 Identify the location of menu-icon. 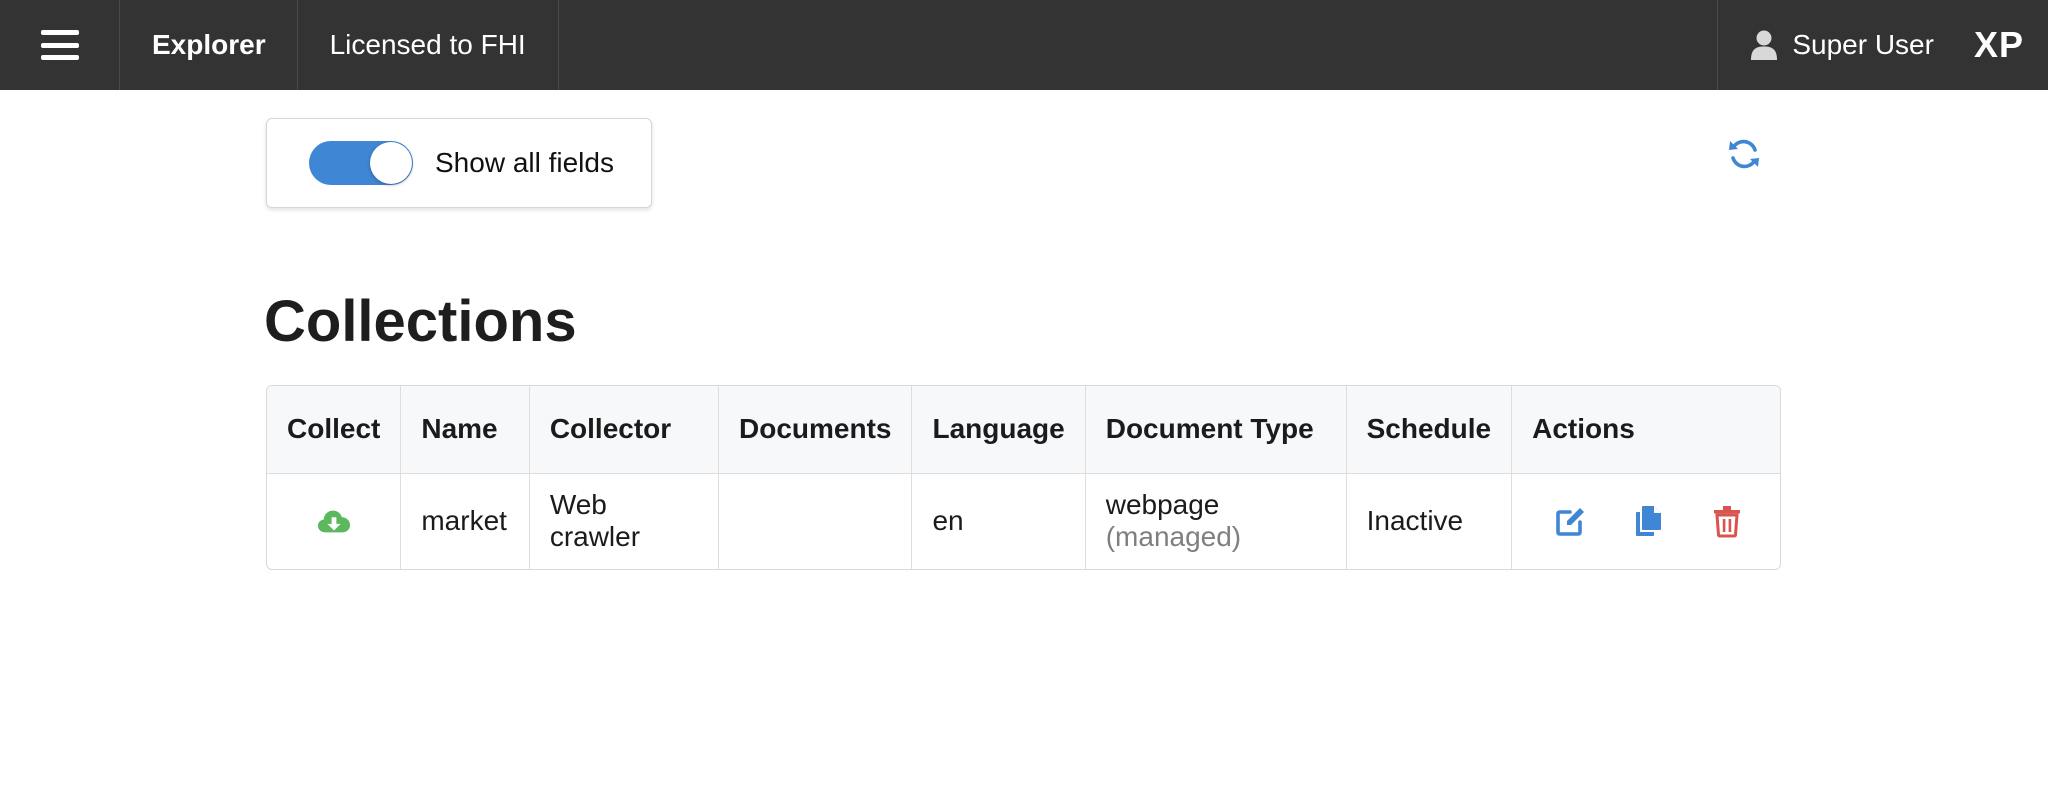
(59, 45).